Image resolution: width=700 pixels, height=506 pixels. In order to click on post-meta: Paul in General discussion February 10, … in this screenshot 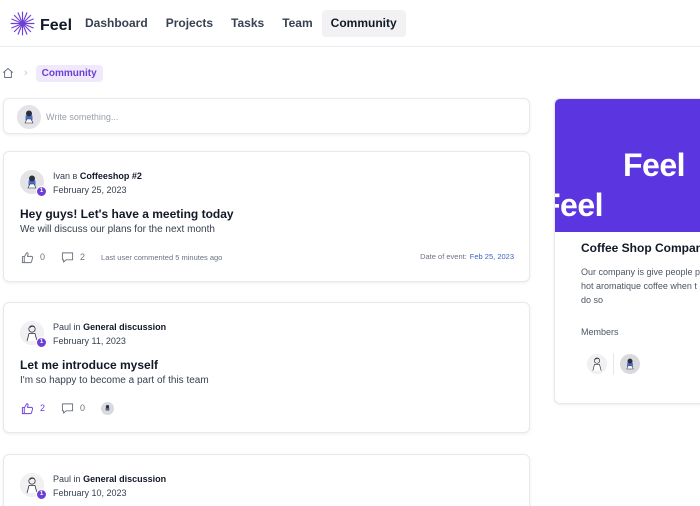, I will do `click(109, 486)`.